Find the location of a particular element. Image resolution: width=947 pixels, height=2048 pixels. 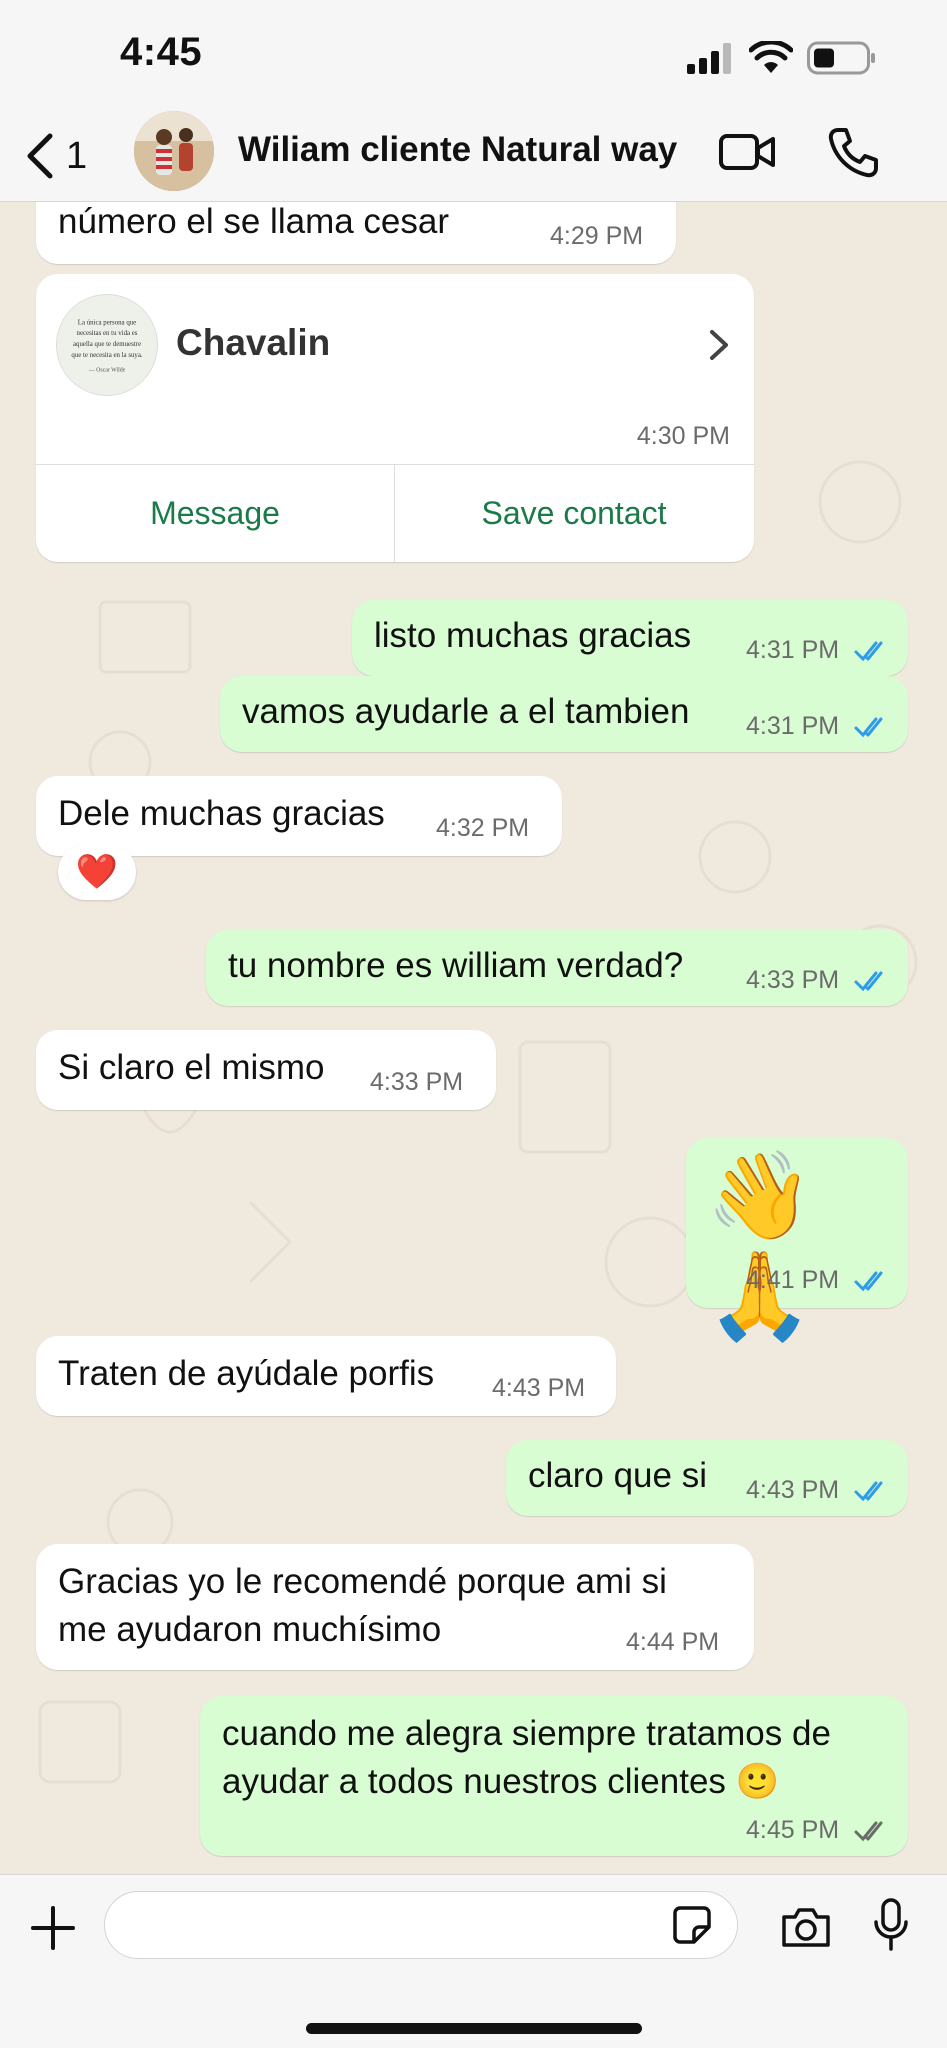

message-text: número el se llama cesar is located at coordinates (253, 221).